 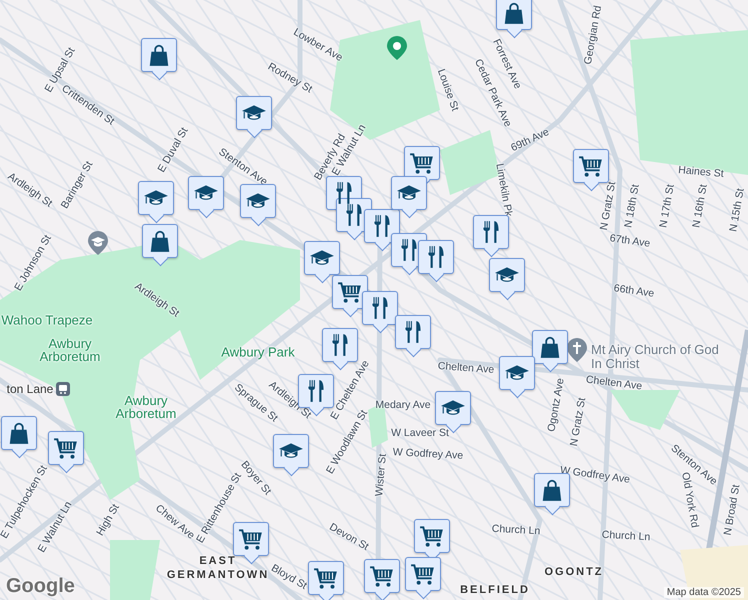 What do you see at coordinates (397, 48) in the screenshot?
I see `location-pin-icon` at bounding box center [397, 48].